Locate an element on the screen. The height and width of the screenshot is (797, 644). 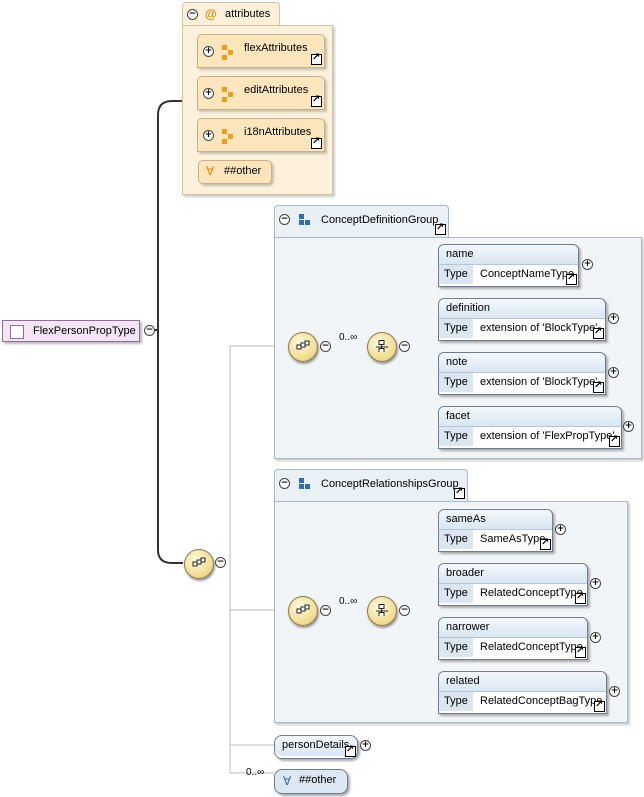
concept-definition-group-header: − ConceptDefinitionGroup is located at coordinates (361, 221).